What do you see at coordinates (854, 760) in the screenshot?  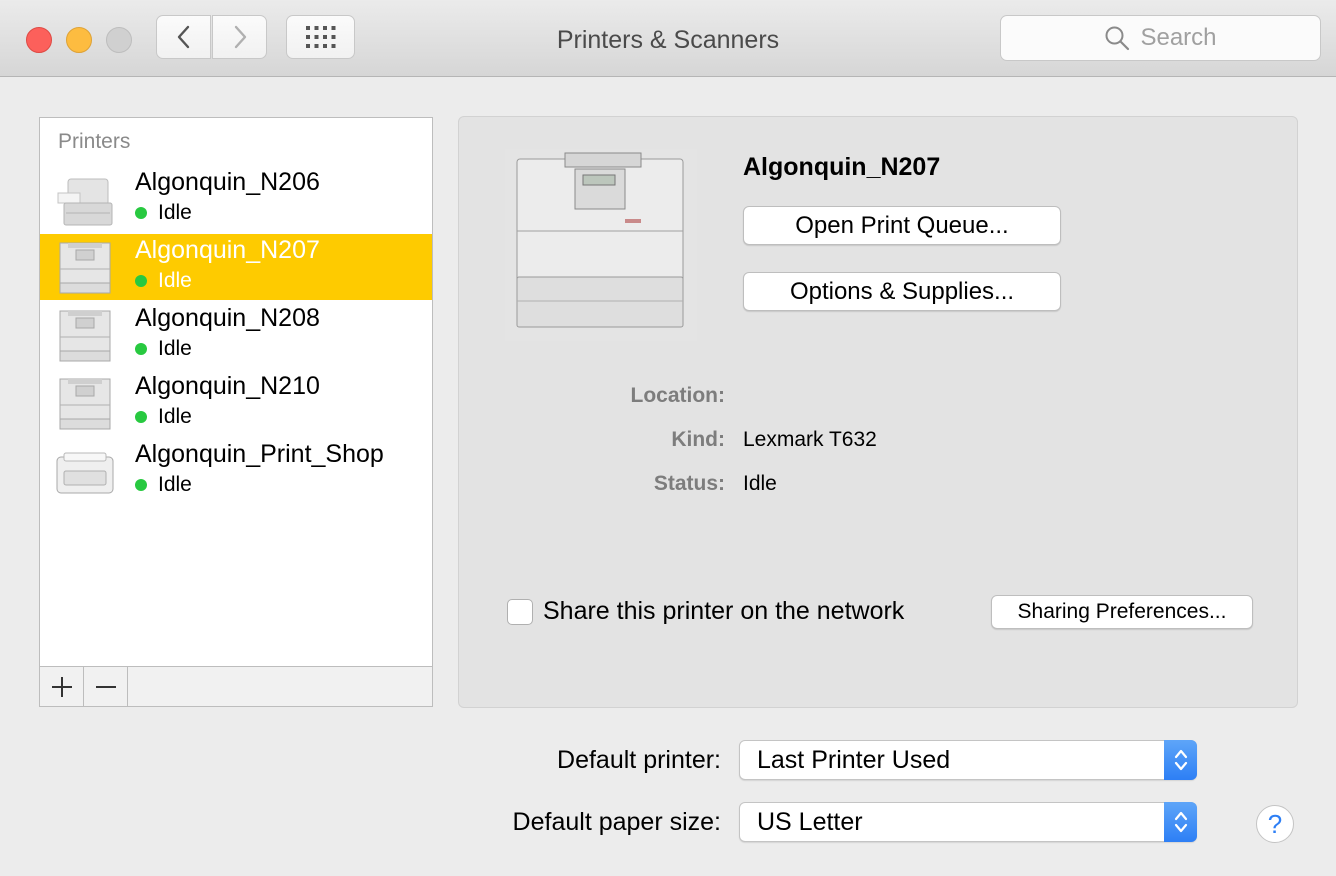 I see `default-printer-value: Last Printer Used` at bounding box center [854, 760].